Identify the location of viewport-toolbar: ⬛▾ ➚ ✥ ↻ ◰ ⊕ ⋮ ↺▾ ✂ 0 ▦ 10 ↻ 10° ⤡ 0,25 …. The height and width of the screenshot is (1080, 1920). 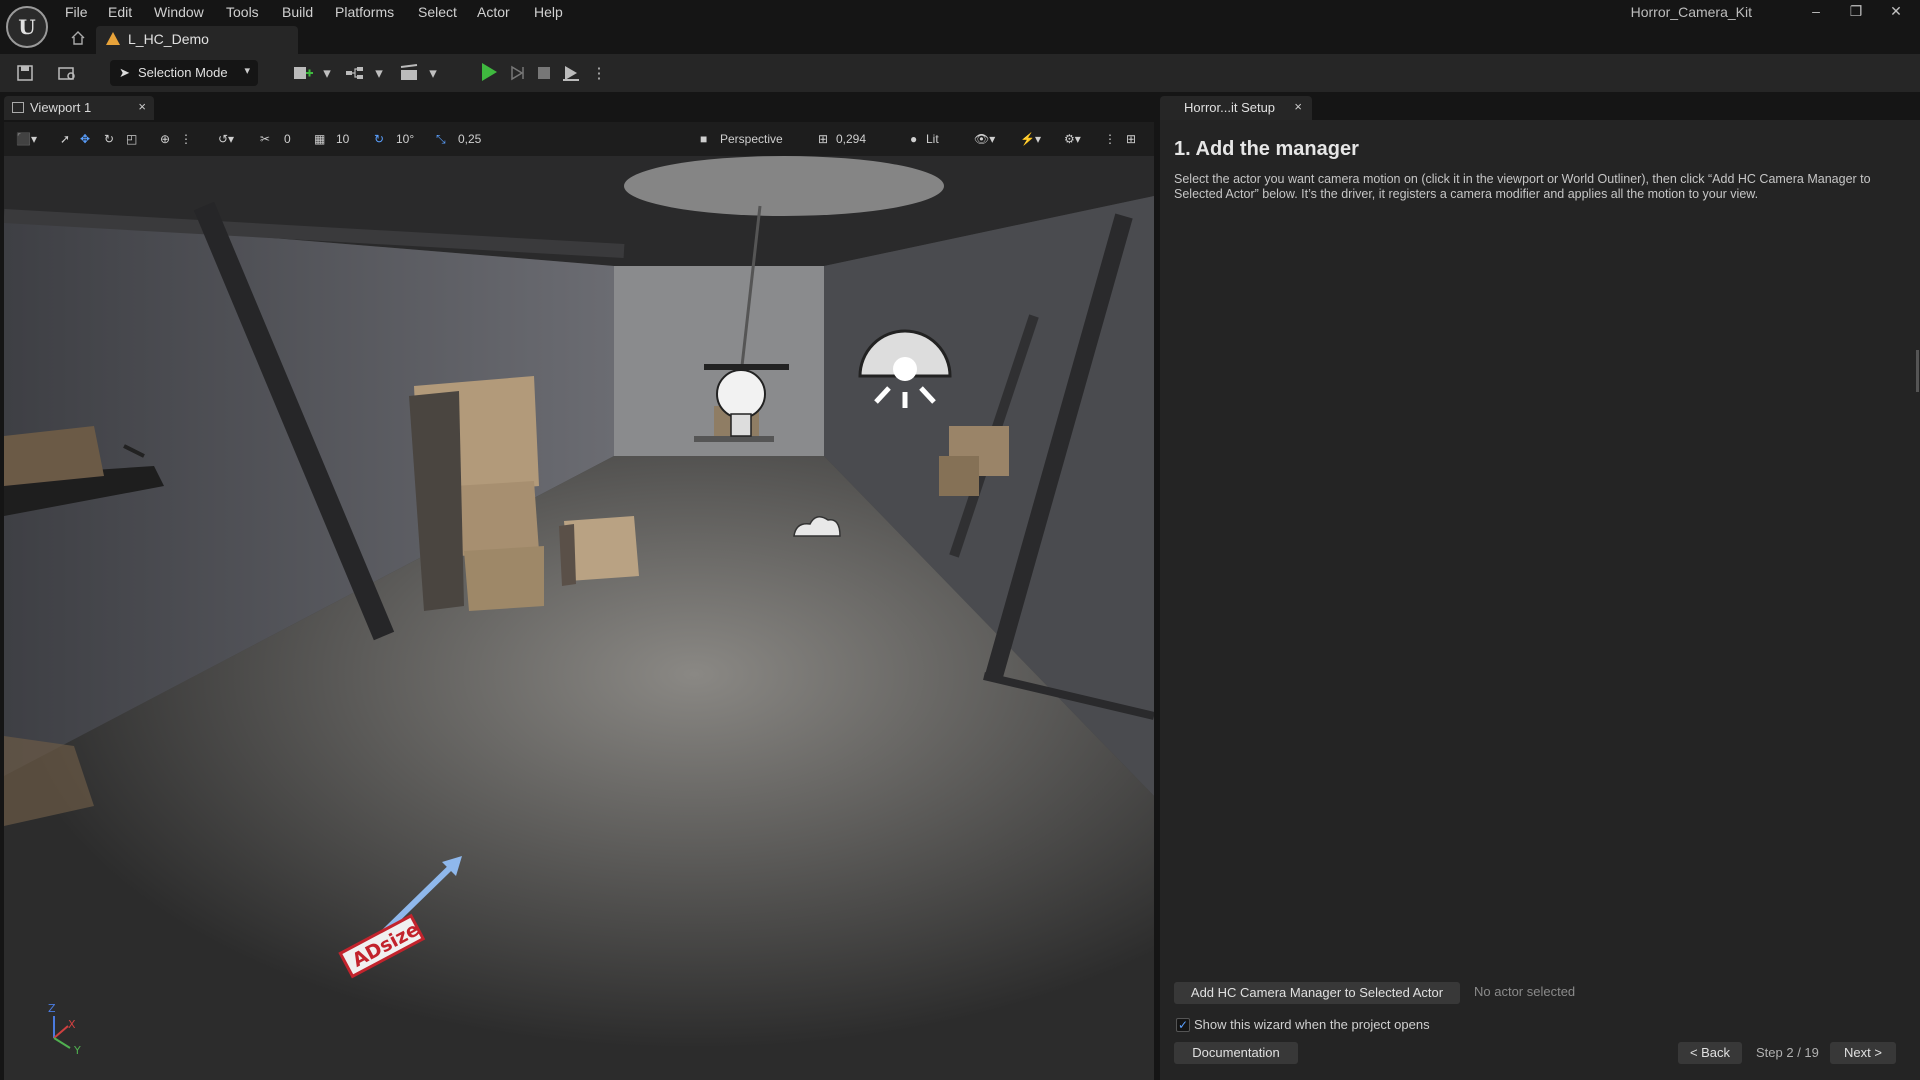
(579, 139).